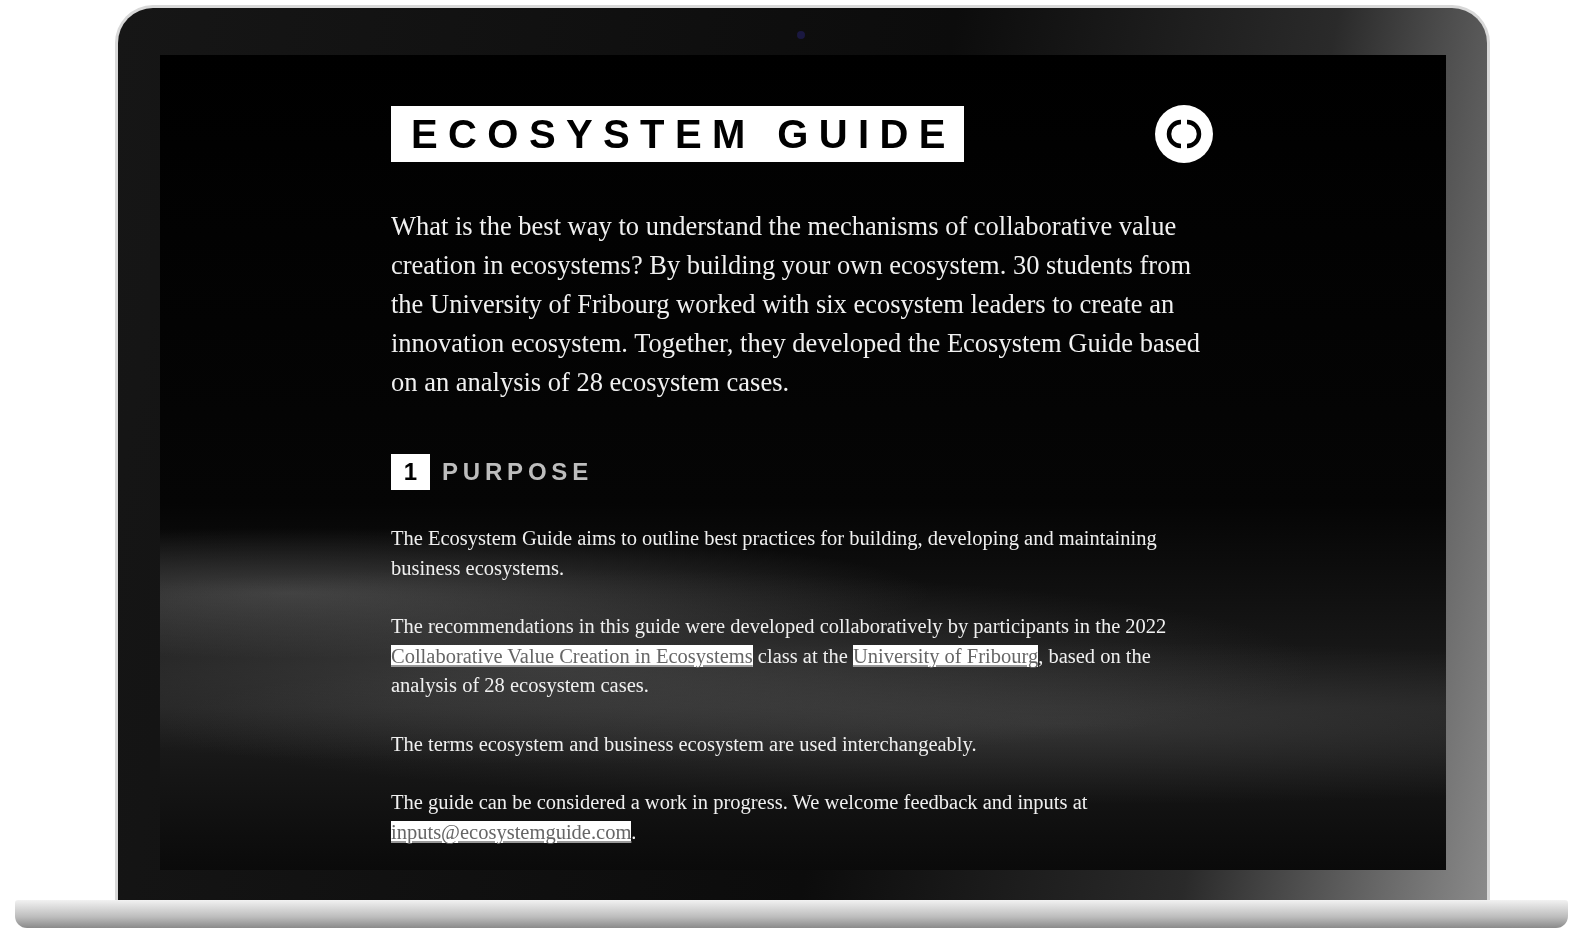 Image resolution: width=1573 pixels, height=933 pixels. Describe the element at coordinates (511, 831) in the screenshot. I see `text-link: inputs@ecosystemguide.com` at that location.